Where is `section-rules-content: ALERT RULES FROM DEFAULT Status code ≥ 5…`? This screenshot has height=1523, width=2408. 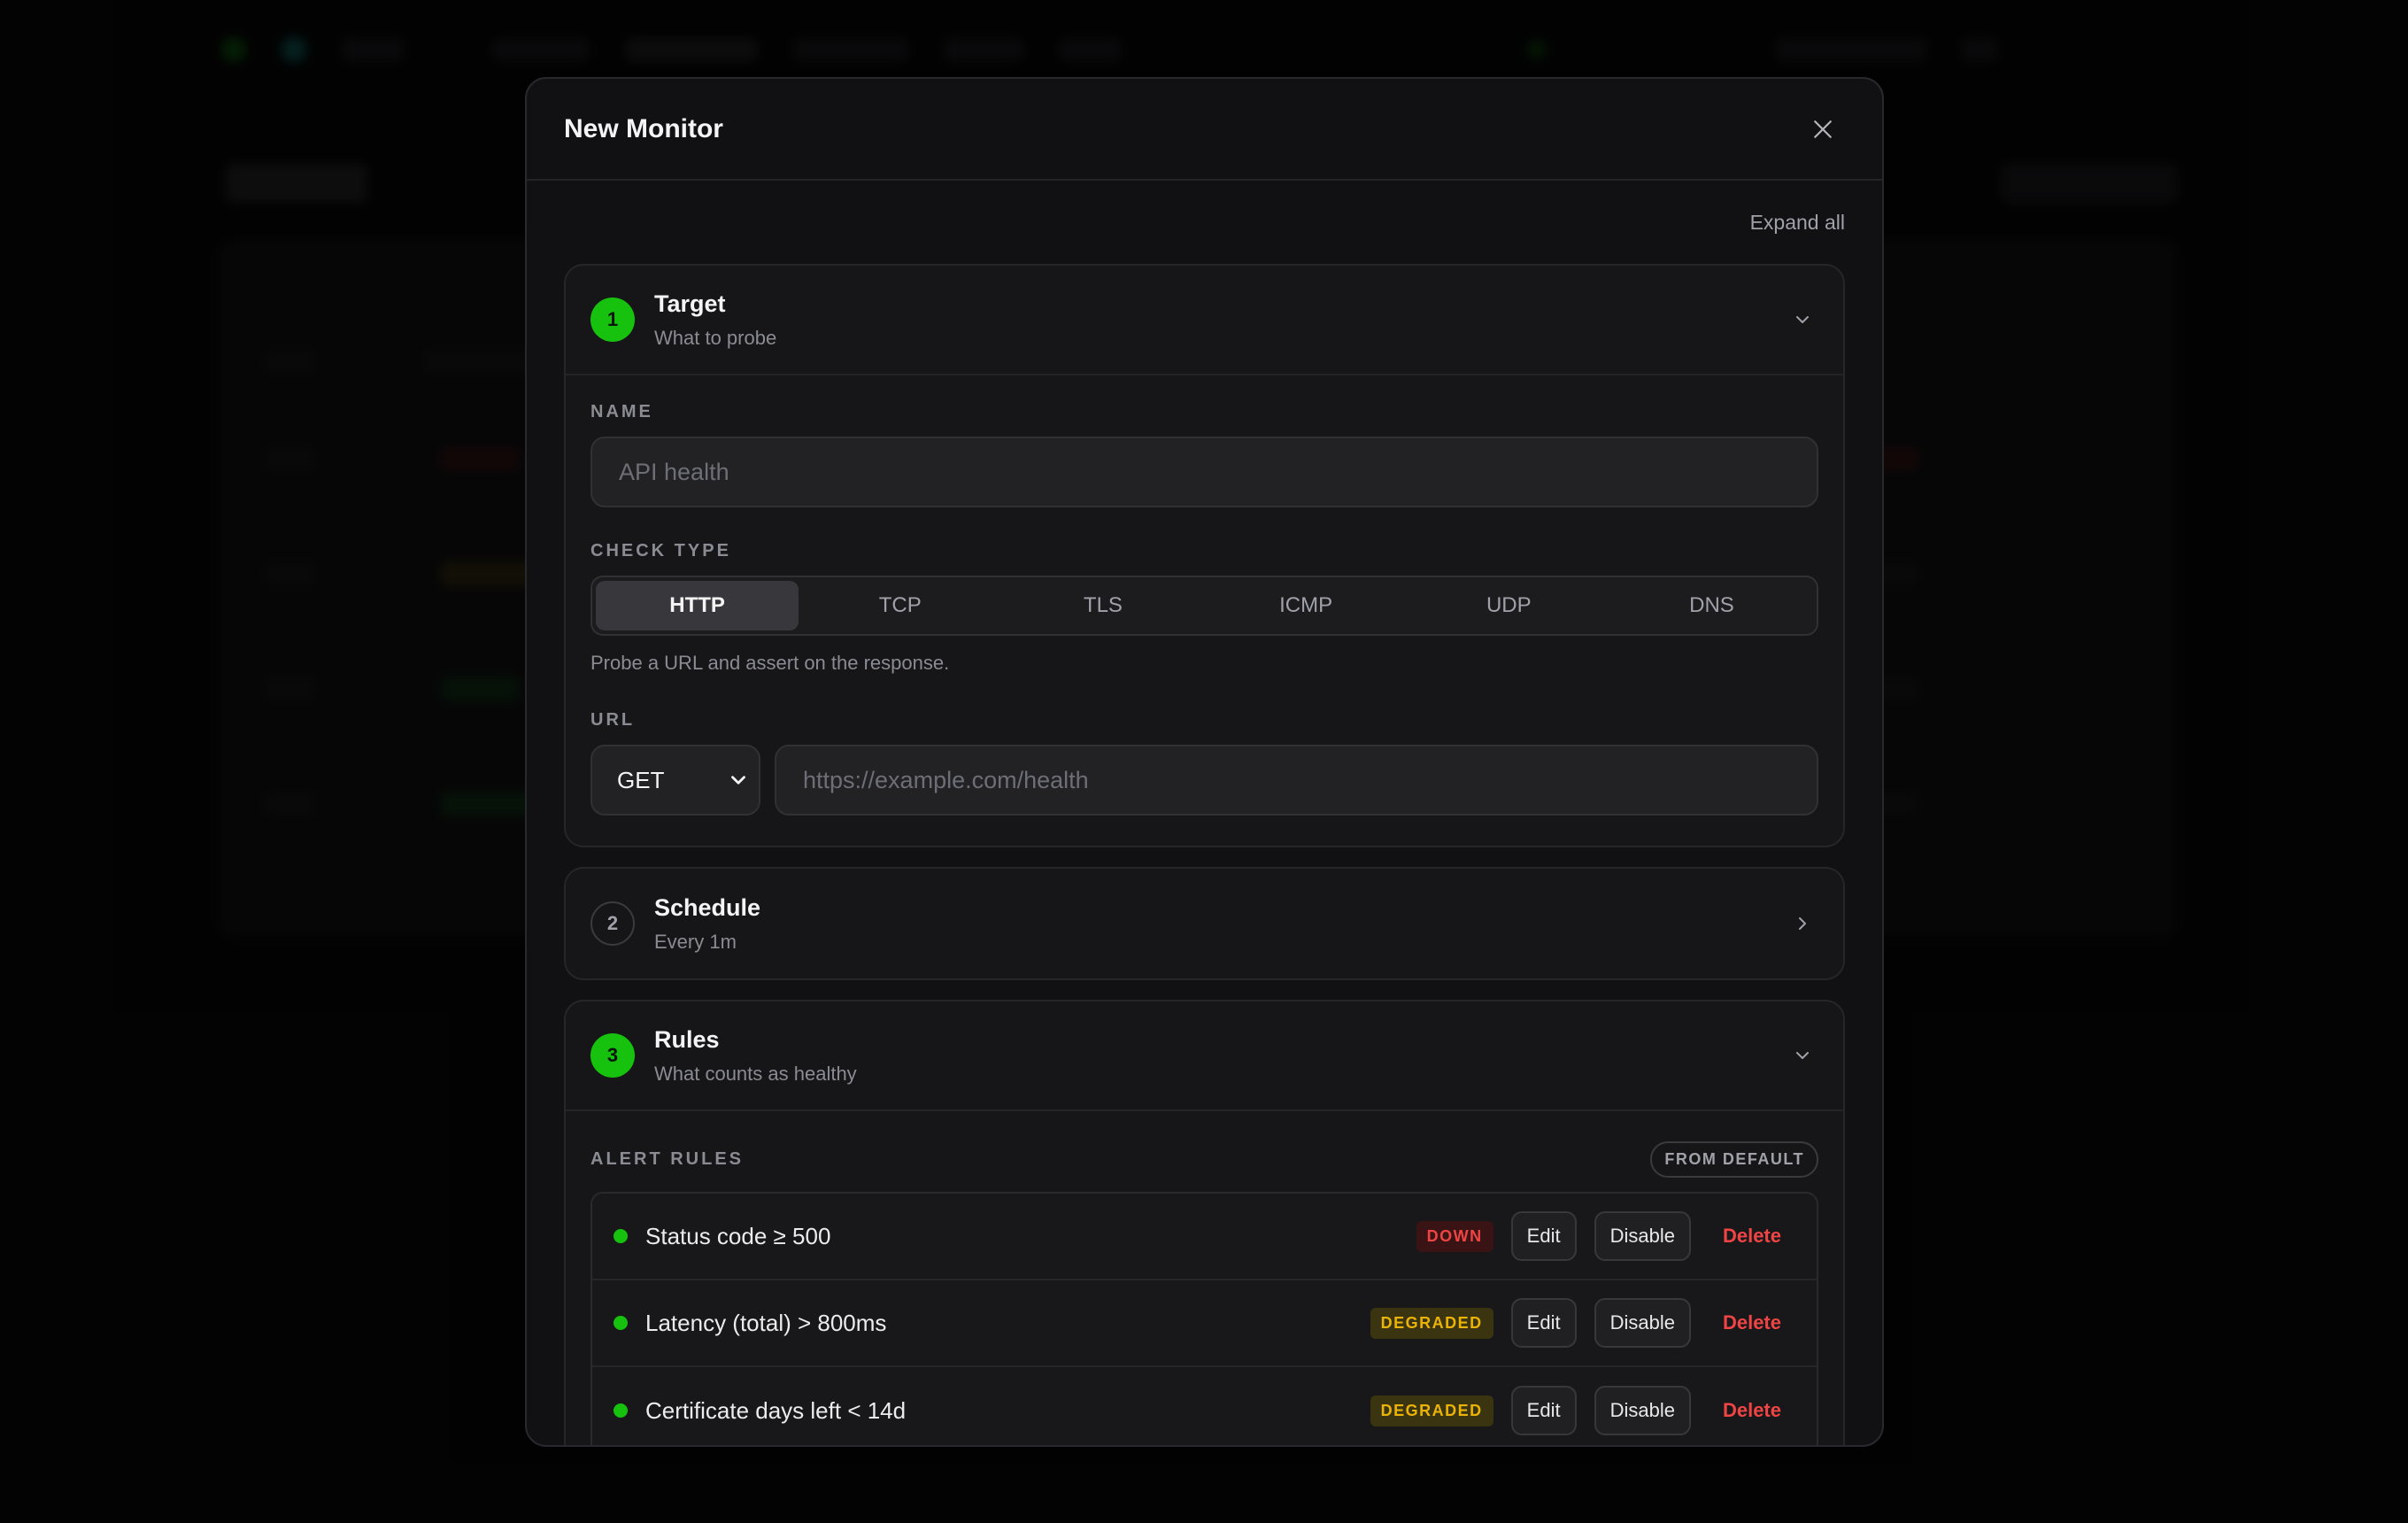 section-rules-content: ALERT RULES FROM DEFAULT Status code ≥ 5… is located at coordinates (1204, 1278).